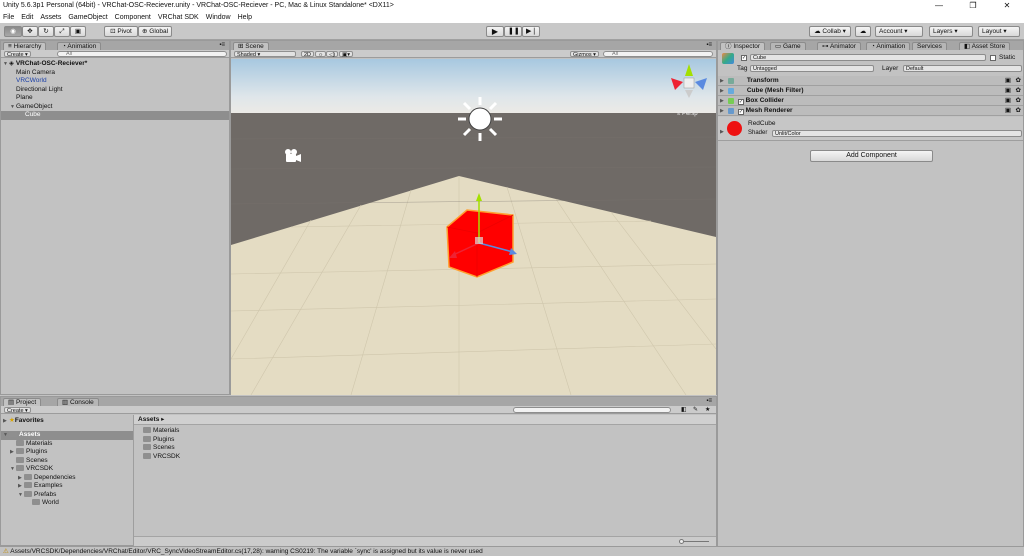 This screenshot has height=556, width=1024. What do you see at coordinates (531, 31) in the screenshot?
I see `step-button: ▶❘` at bounding box center [531, 31].